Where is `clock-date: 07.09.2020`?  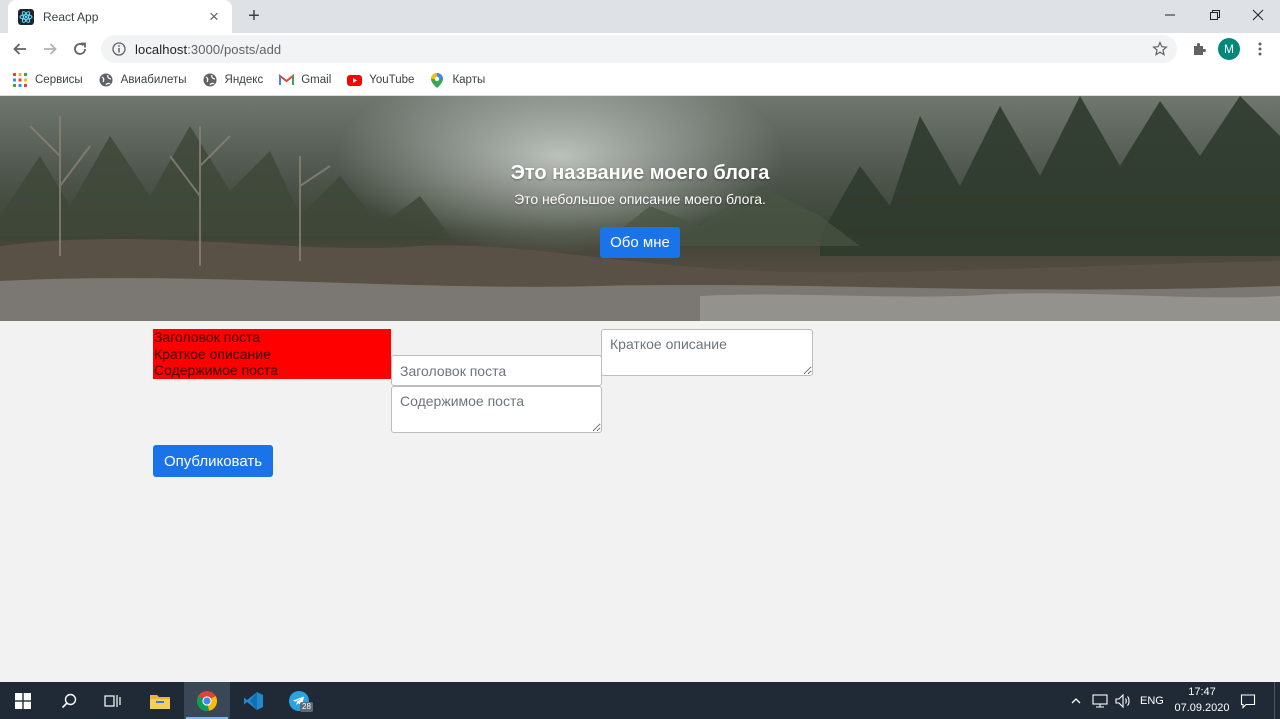 clock-date: 07.09.2020 is located at coordinates (1202, 708).